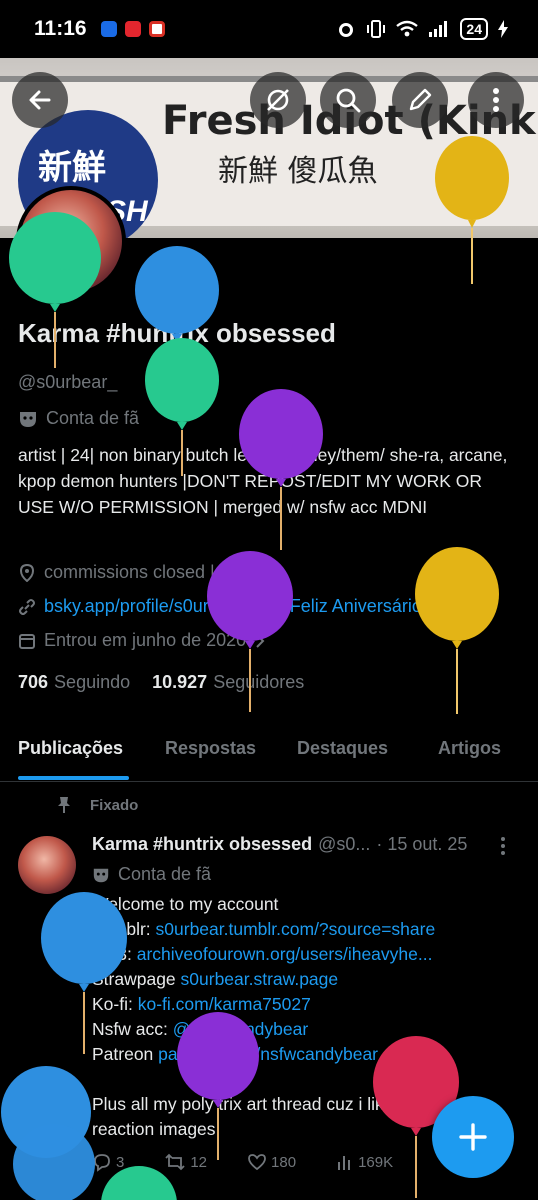 Image resolution: width=538 pixels, height=1200 pixels. Describe the element at coordinates (224, 1004) in the screenshot. I see `kofi-link: ko-fi.com/karma75027` at that location.